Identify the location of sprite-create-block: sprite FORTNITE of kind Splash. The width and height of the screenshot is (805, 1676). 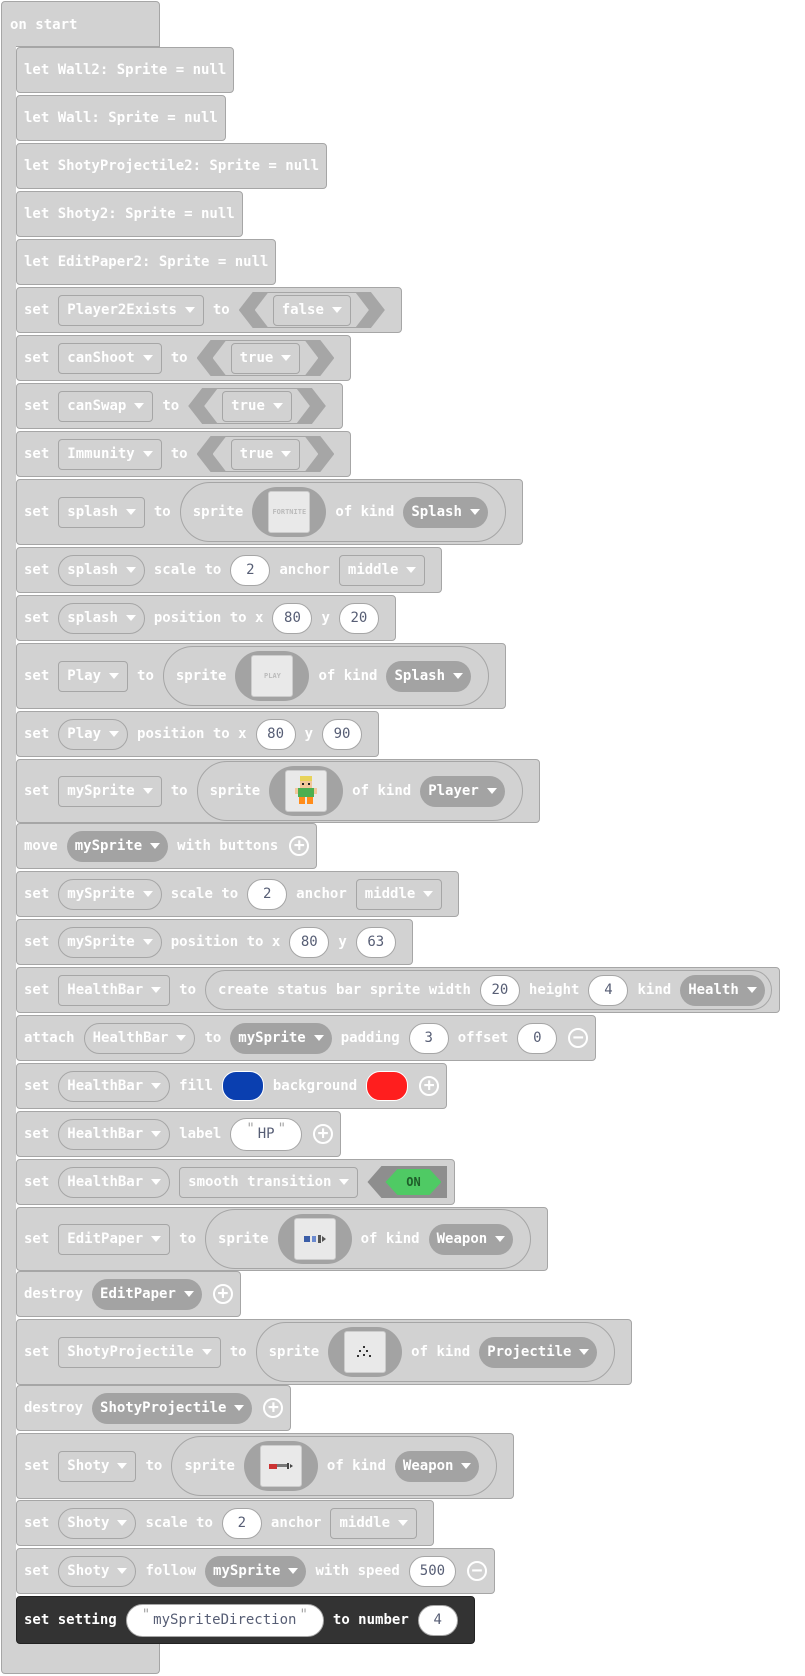
(342, 512).